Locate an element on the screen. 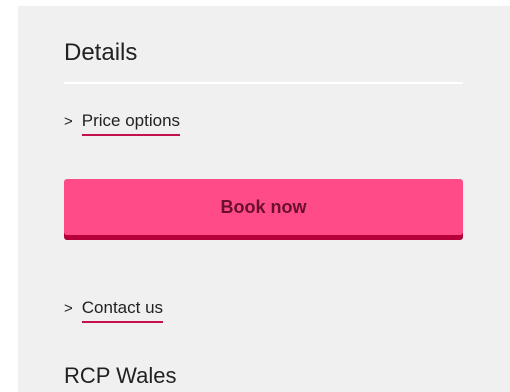  price-options-row: > Price options is located at coordinates (122, 123).